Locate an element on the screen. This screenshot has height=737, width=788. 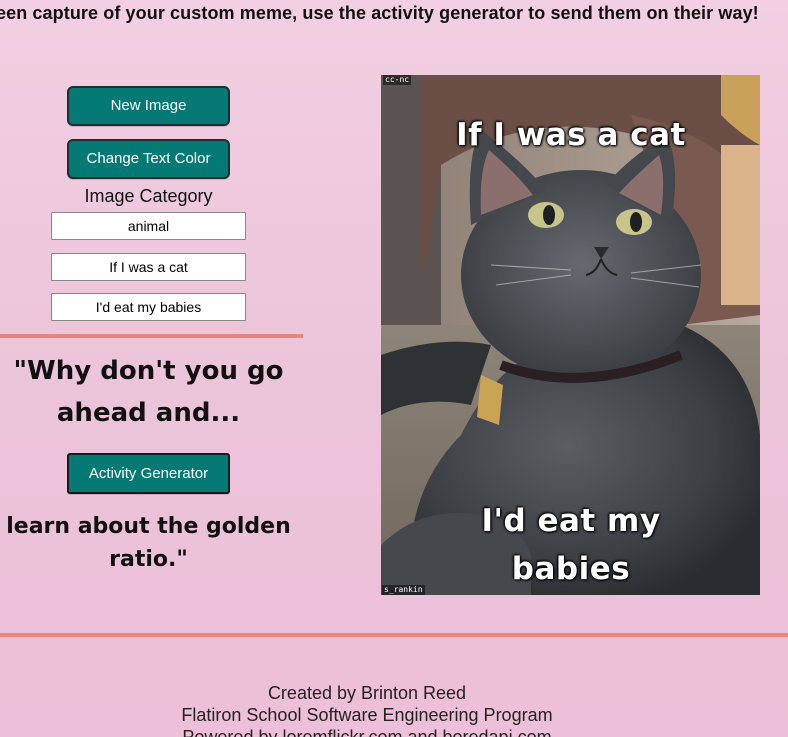
bottom-text-input is located at coordinates (148, 307).